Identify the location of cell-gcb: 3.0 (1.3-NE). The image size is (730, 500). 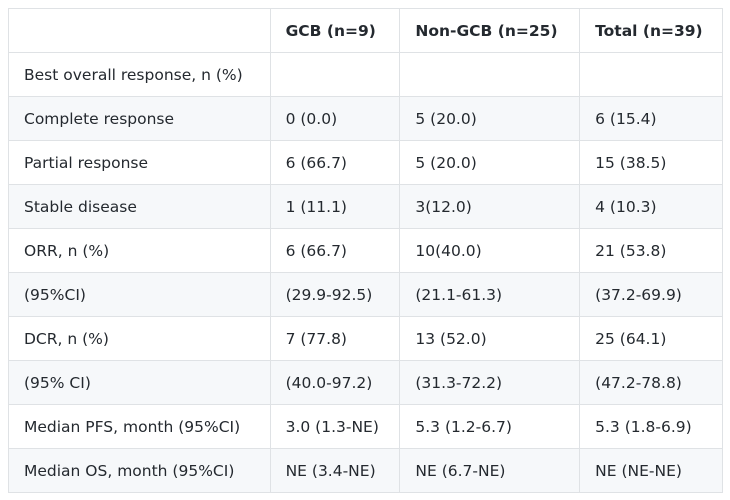
(335, 426).